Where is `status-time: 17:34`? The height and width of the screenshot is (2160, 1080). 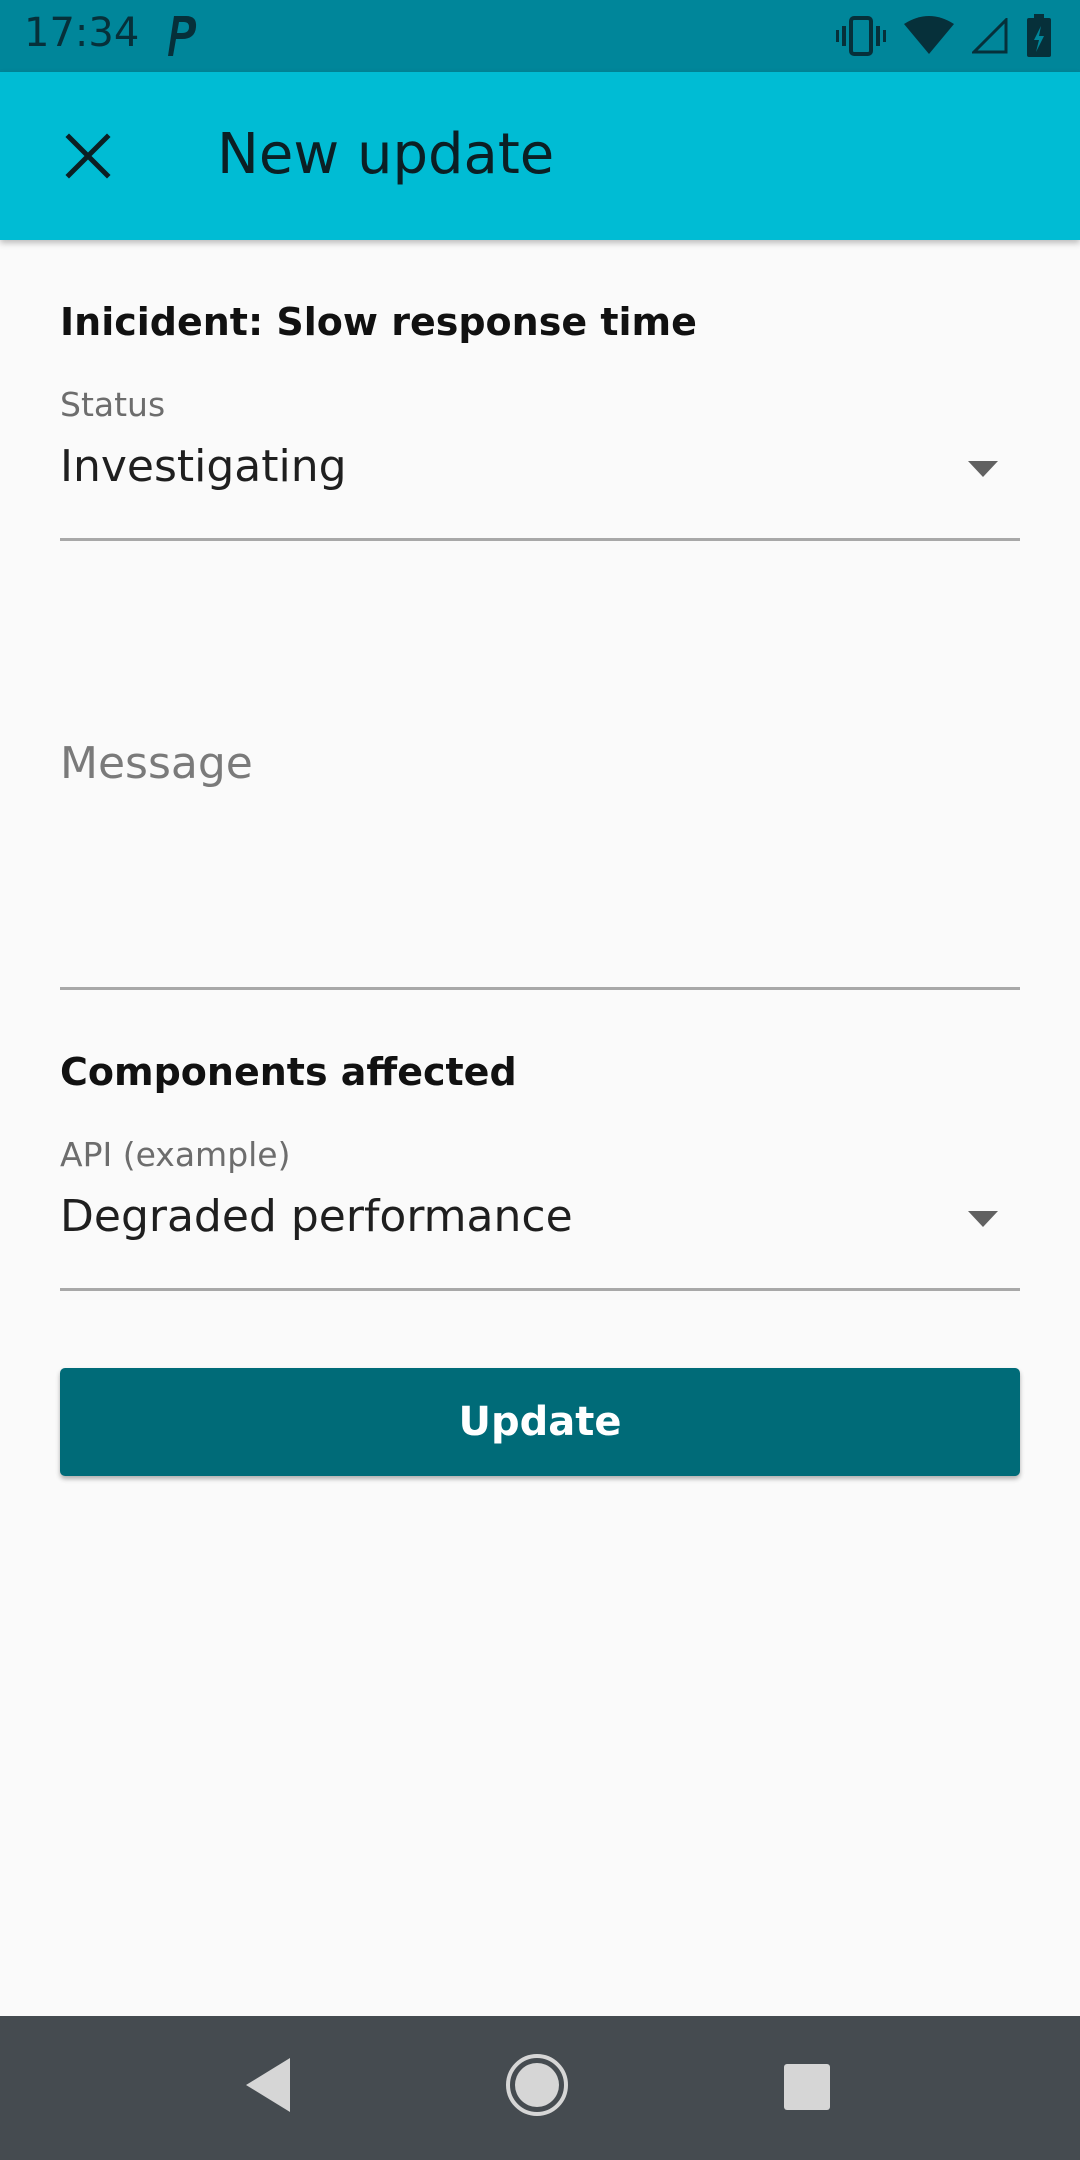 status-time: 17:34 is located at coordinates (82, 33).